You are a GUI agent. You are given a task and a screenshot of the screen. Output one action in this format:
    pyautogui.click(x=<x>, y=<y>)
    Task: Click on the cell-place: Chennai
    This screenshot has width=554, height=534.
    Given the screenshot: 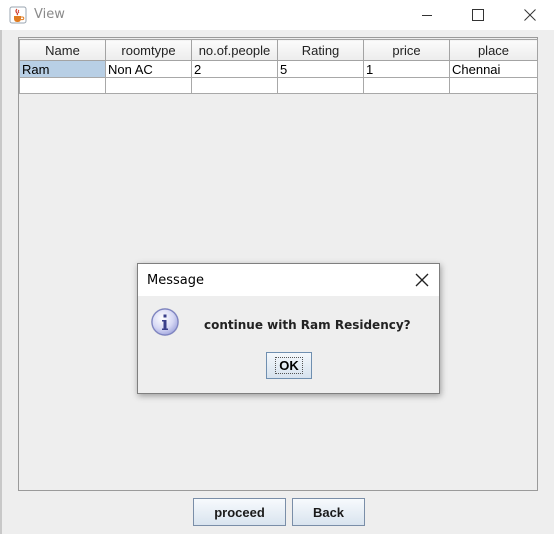 What is the action you would take?
    pyautogui.click(x=493, y=69)
    